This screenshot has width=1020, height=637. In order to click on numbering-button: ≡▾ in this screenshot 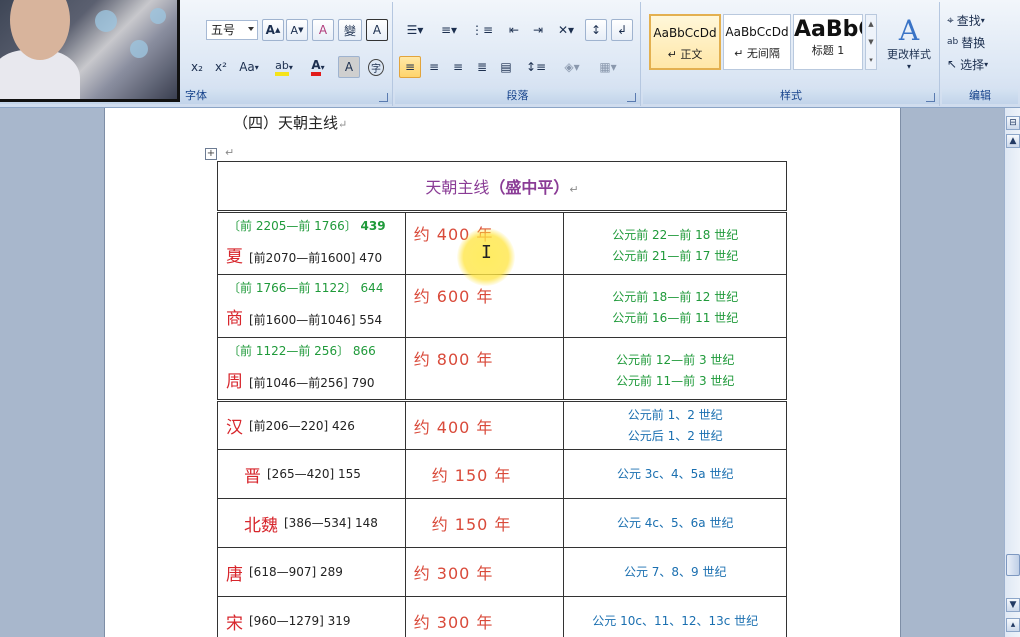, I will do `click(449, 30)`.